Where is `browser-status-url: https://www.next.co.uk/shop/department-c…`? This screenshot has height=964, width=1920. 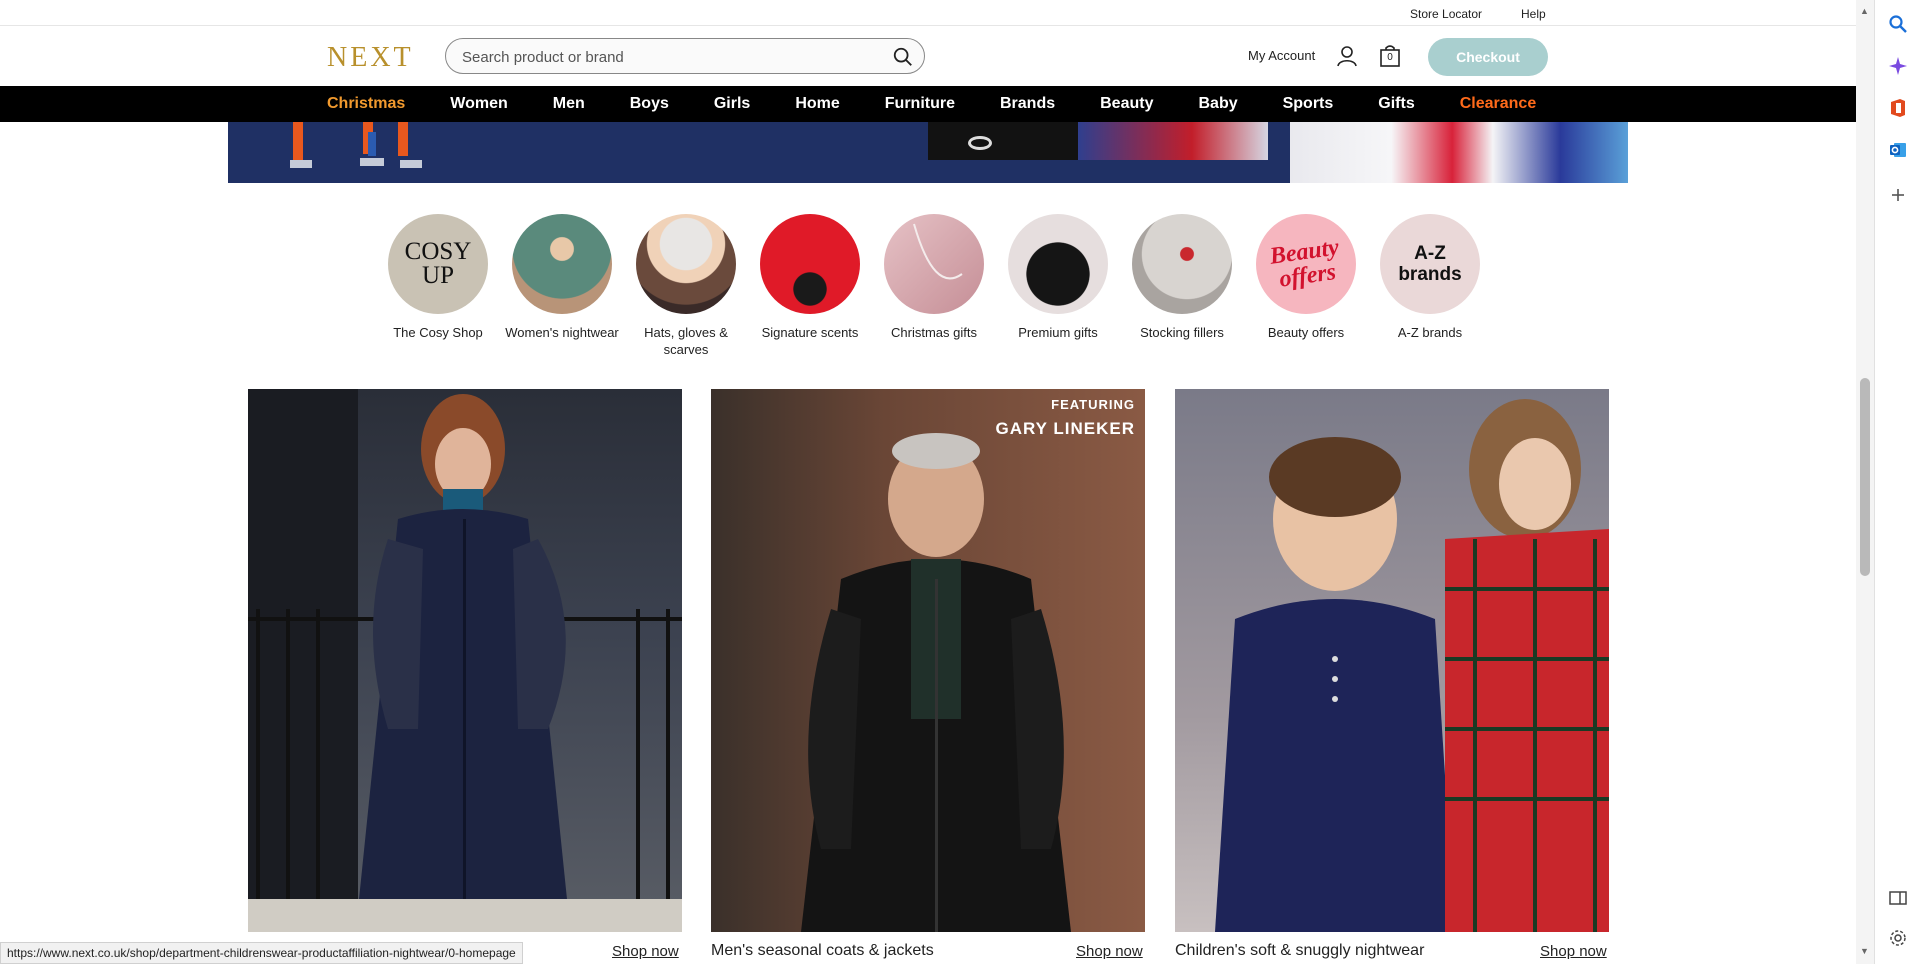
browser-status-url: https://www.next.co.uk/shop/department-c… is located at coordinates (261, 953).